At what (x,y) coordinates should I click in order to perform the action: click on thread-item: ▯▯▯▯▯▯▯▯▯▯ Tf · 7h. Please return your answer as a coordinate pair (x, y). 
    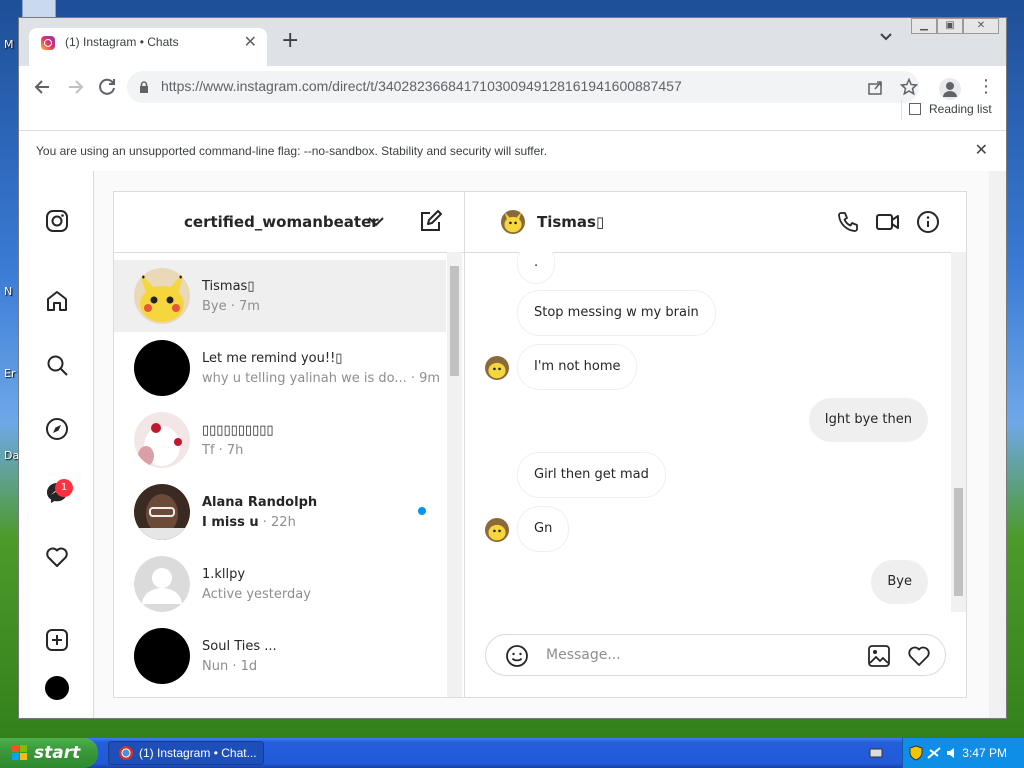
    Looking at the image, I should click on (280, 440).